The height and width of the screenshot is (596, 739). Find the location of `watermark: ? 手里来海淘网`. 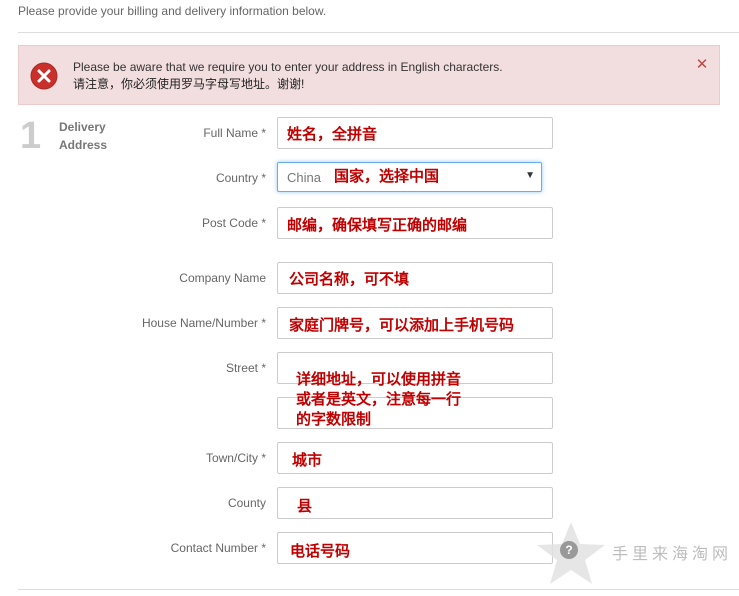

watermark: ? 手里来海淘网 is located at coordinates (637, 553).